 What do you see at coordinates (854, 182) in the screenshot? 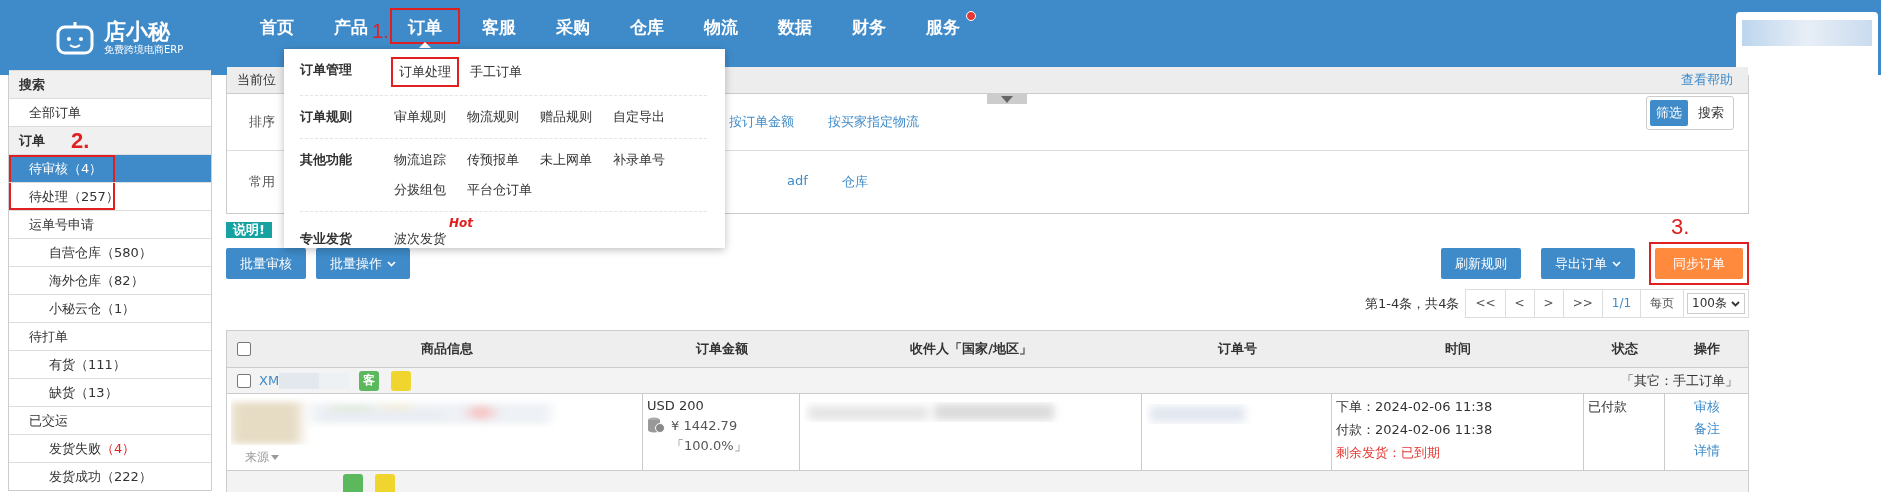
I see `filter-option: 仓库` at bounding box center [854, 182].